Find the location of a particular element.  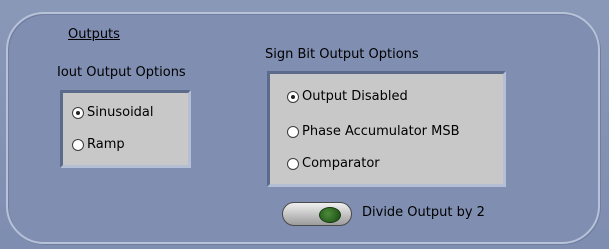

iout-option-ramp: Ramp is located at coordinates (98, 144).